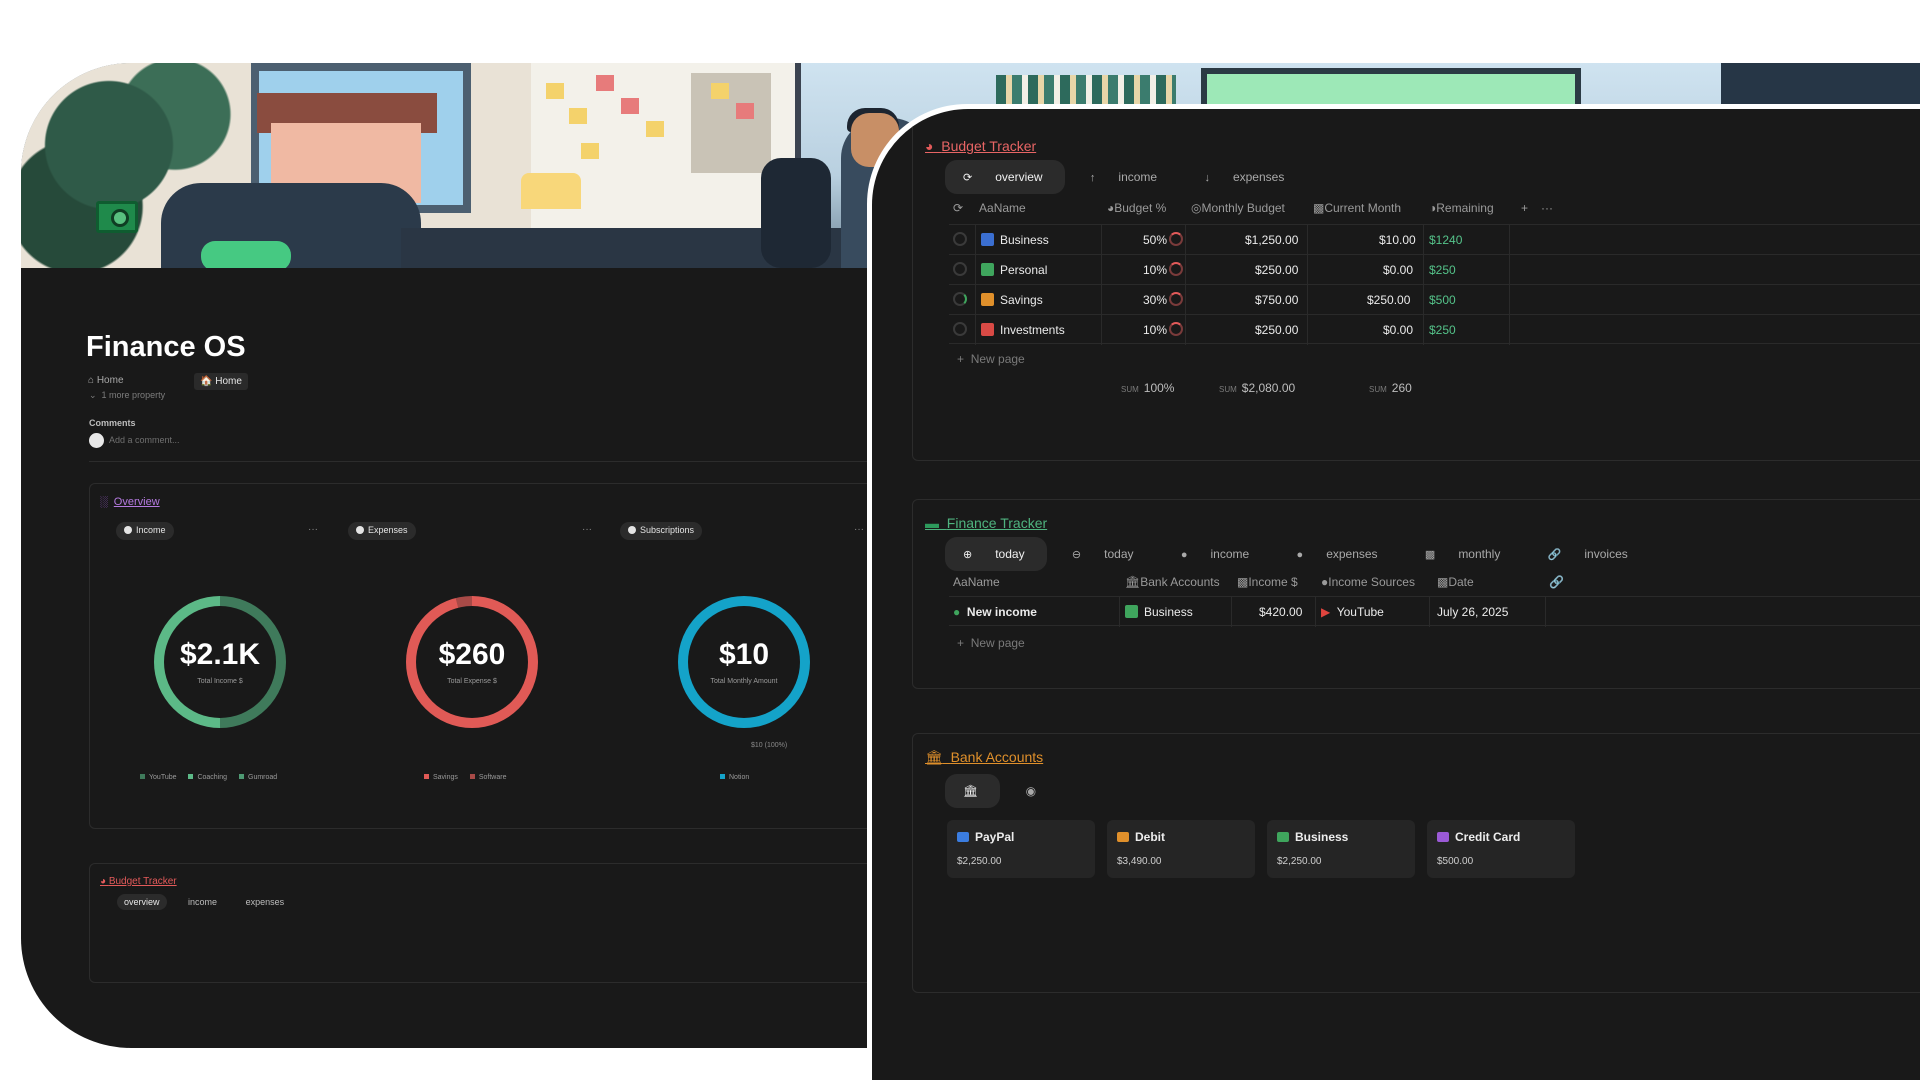 The image size is (1920, 1080). Describe the element at coordinates (1015, 240) in the screenshot. I see `row-name: Business` at that location.